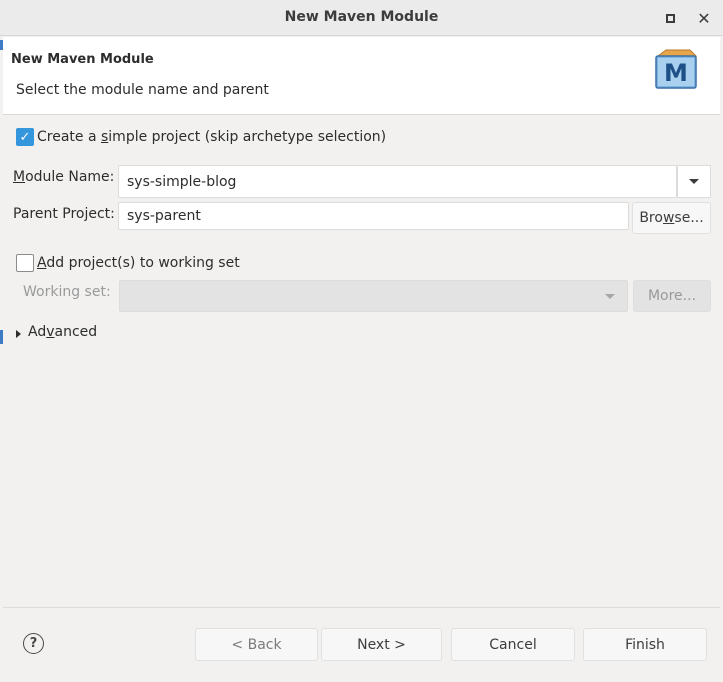 This screenshot has height=682, width=723. Describe the element at coordinates (256, 644) in the screenshot. I see `back-button: < Back` at that location.